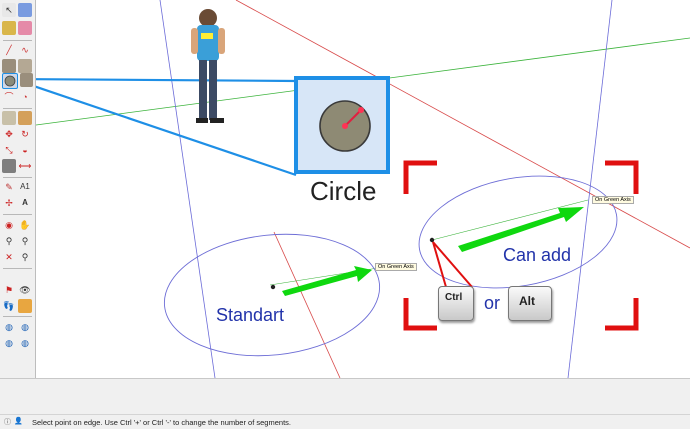 This screenshot has height=429, width=690. I want to click on follow-me-icon: ◒, so click(25, 150).